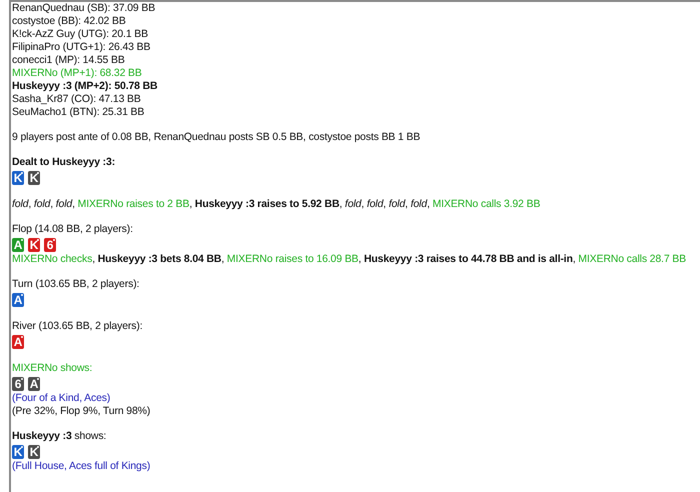 Image resolution: width=700 pixels, height=492 pixels. Describe the element at coordinates (73, 229) in the screenshot. I see `log-line: Flop (14.08 BB, 2 players):` at that location.